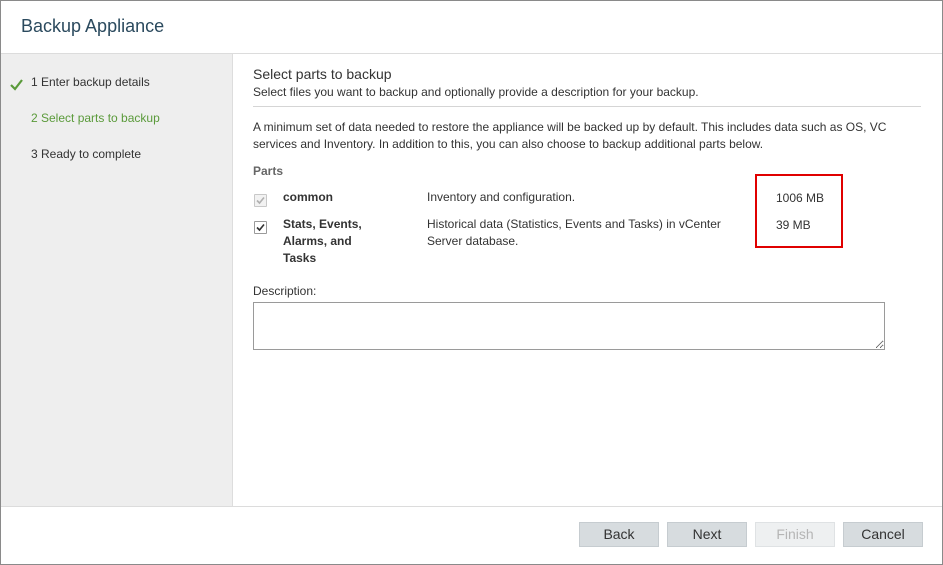 This screenshot has width=943, height=565. What do you see at coordinates (471, 506) in the screenshot?
I see `footer-divider` at bounding box center [471, 506].